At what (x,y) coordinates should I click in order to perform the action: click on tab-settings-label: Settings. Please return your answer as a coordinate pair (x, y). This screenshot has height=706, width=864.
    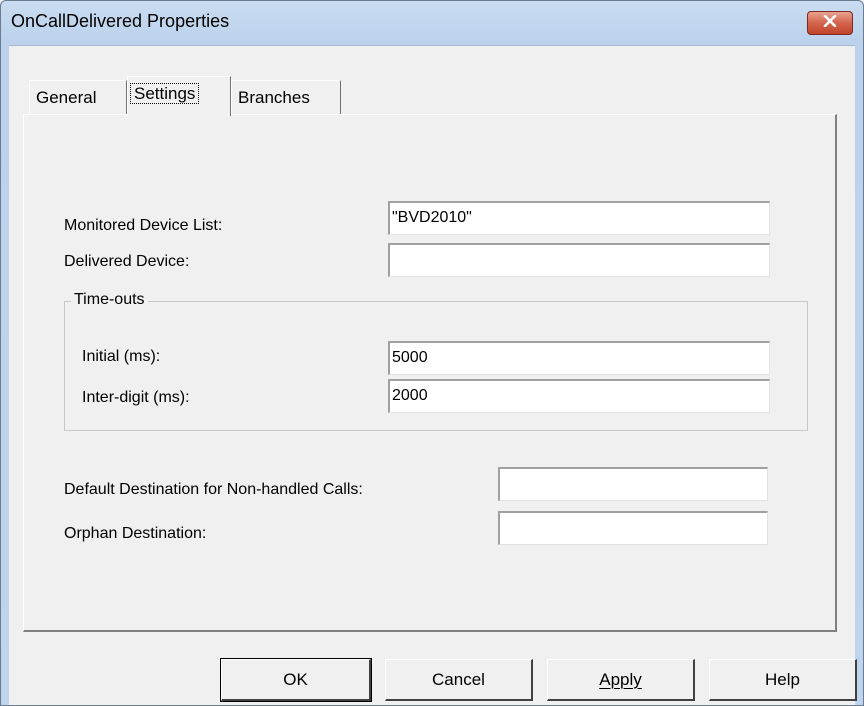
    Looking at the image, I should click on (165, 93).